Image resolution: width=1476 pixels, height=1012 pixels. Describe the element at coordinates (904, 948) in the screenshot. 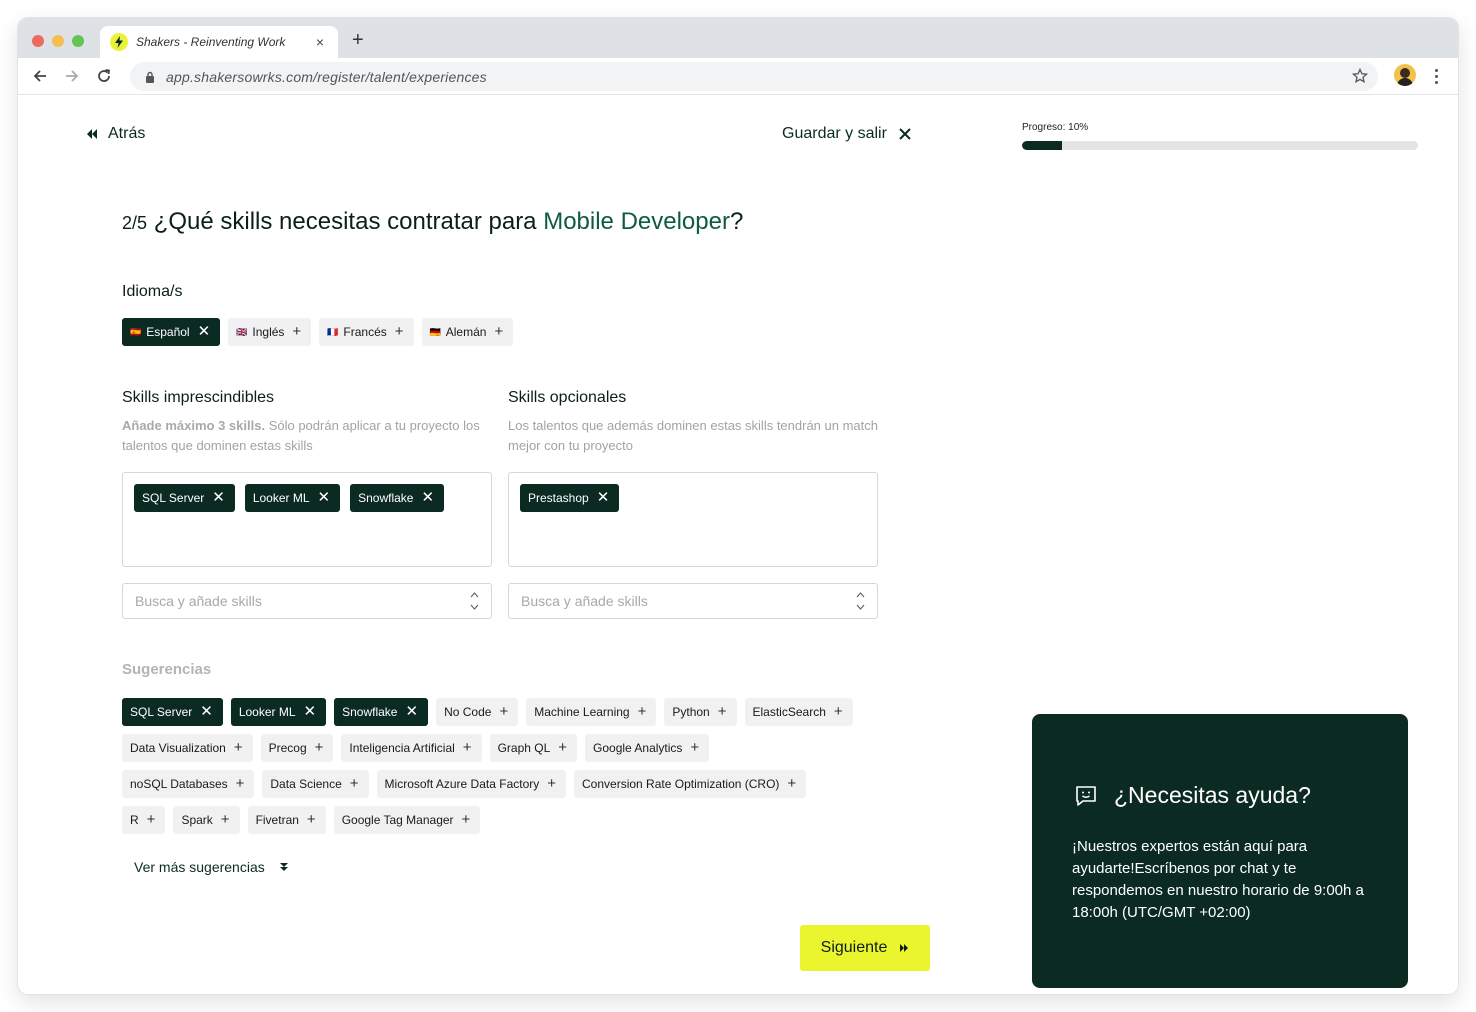

I see `double-chevron-right-icon` at that location.